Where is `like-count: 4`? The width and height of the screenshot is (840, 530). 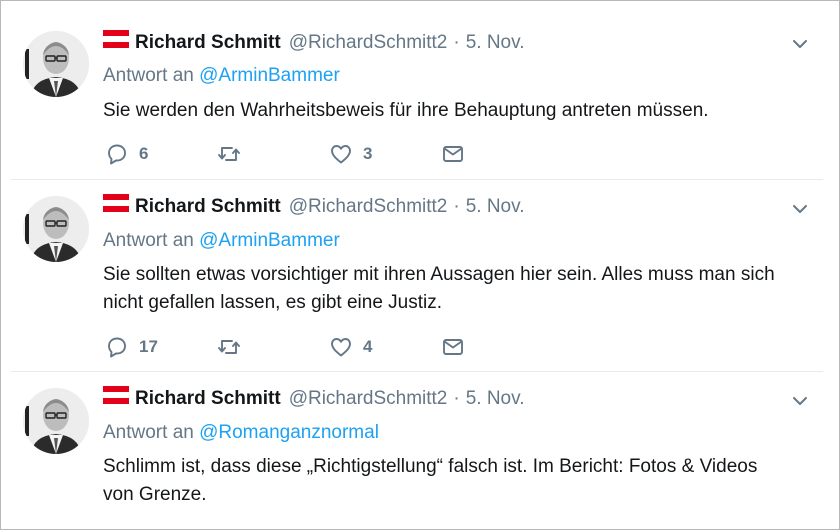
like-count: 4 is located at coordinates (368, 346).